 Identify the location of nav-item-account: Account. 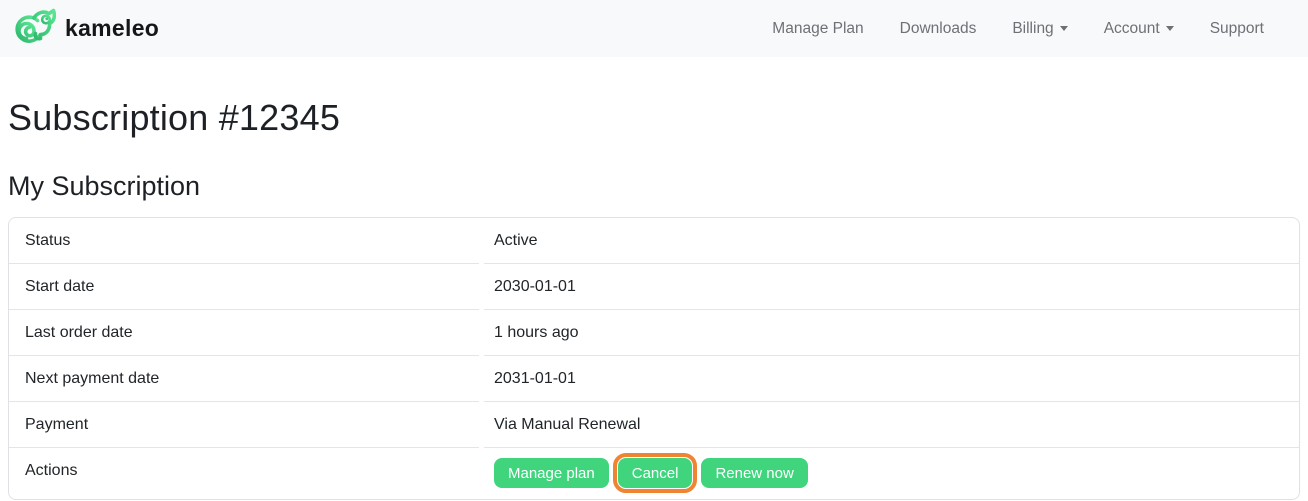
(1139, 29).